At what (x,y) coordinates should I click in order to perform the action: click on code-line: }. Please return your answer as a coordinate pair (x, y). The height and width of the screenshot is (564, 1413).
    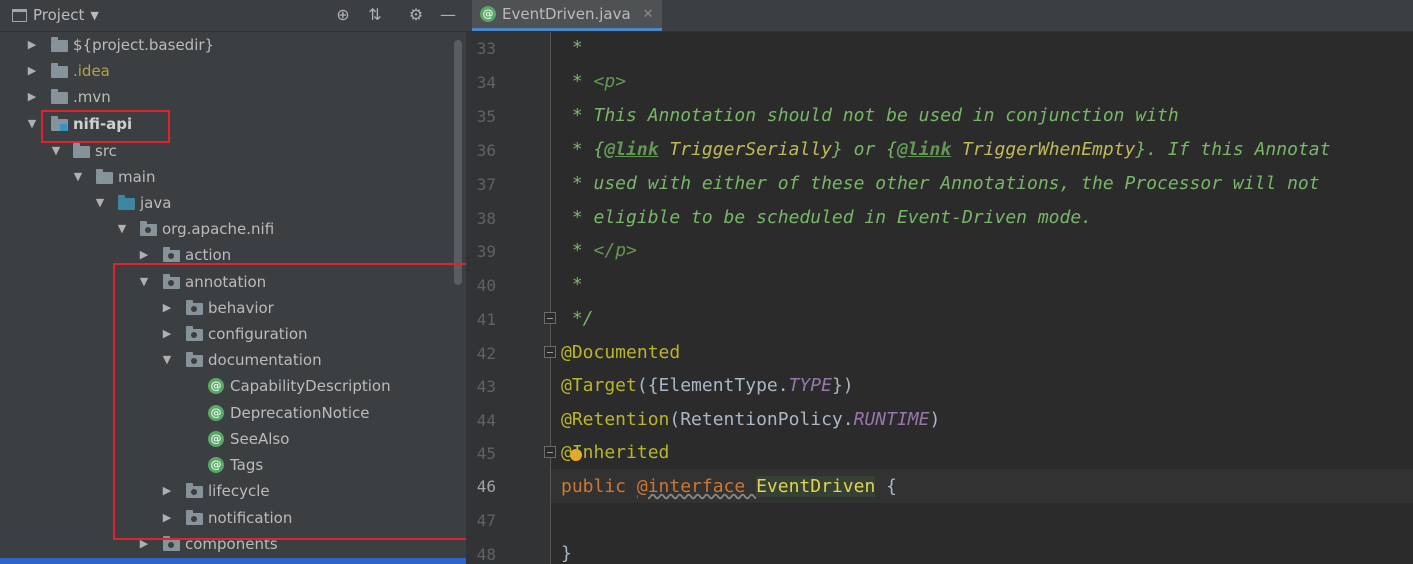
    Looking at the image, I should click on (566, 550).